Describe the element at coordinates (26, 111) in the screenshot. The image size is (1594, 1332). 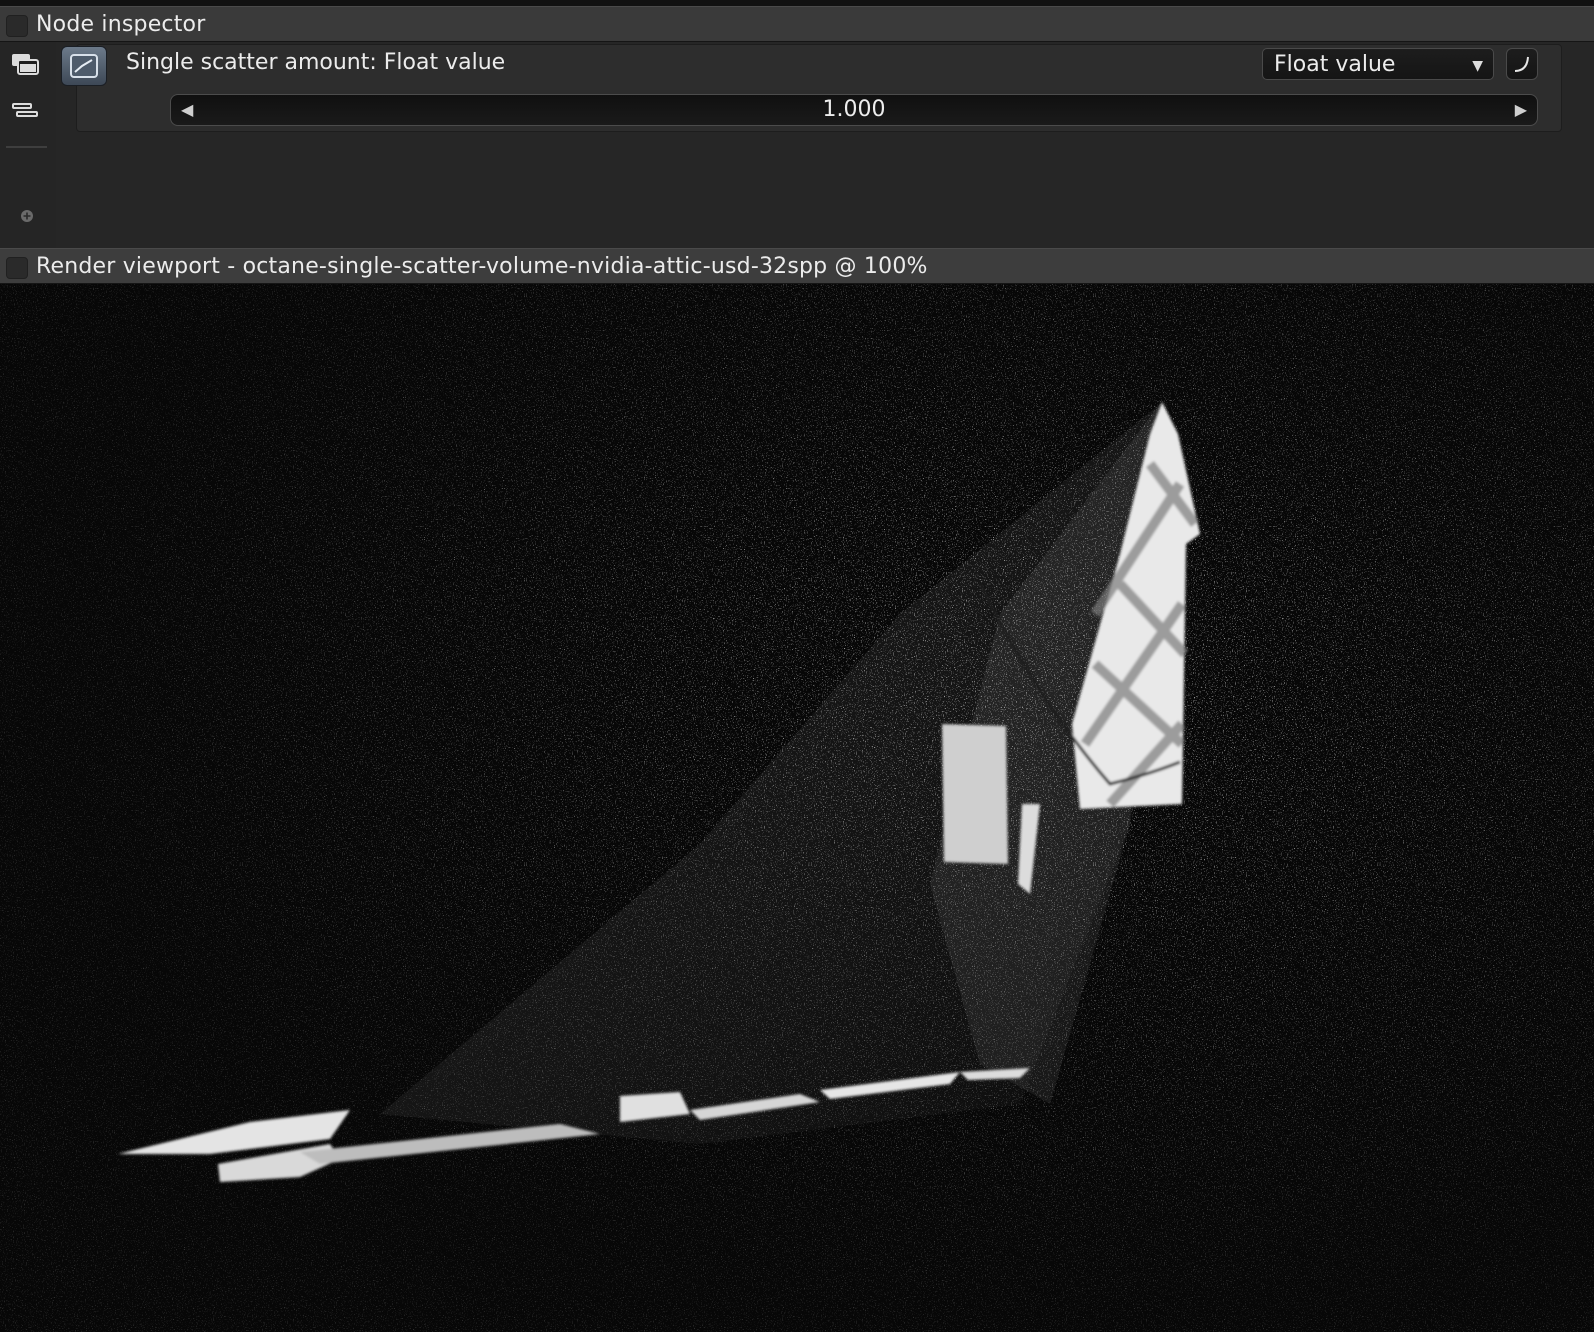
I see `list-collapse-icon` at that location.